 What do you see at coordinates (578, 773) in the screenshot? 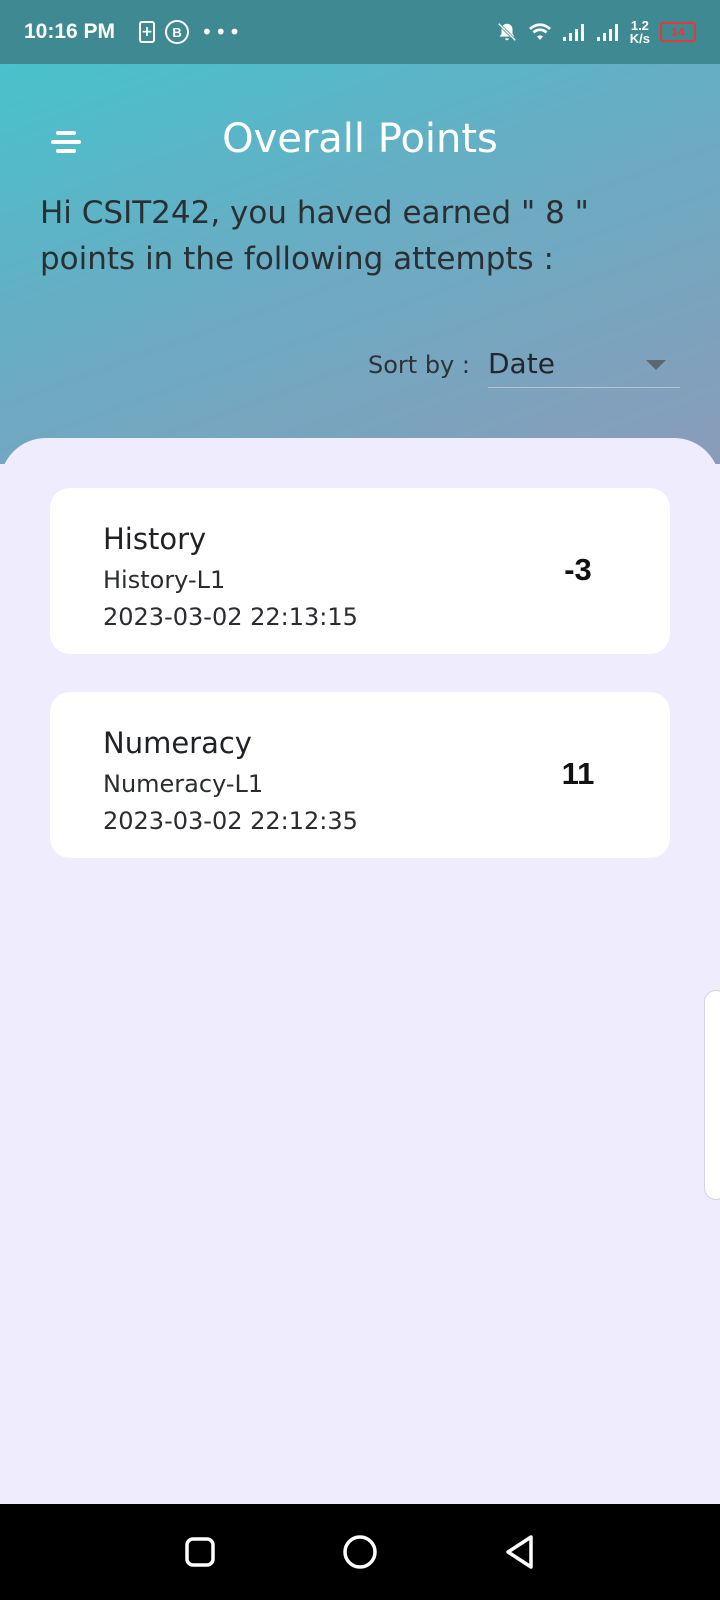
I see `attempt-points: 11` at bounding box center [578, 773].